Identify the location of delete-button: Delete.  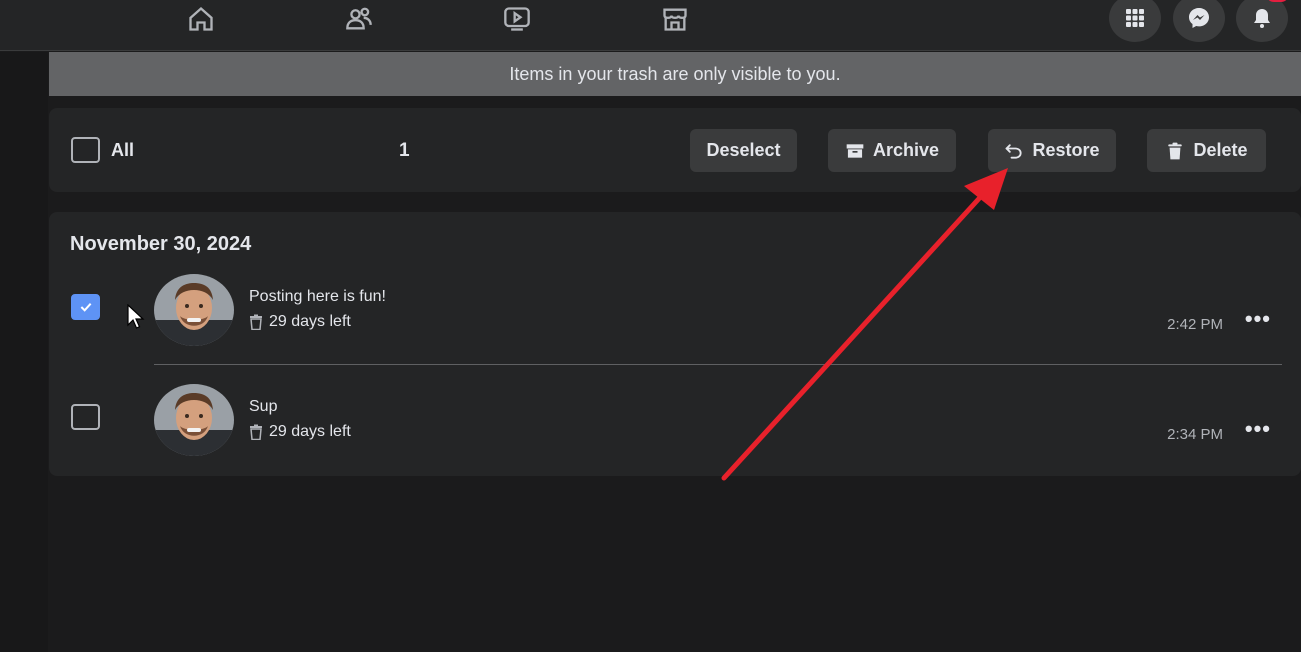
(1206, 150).